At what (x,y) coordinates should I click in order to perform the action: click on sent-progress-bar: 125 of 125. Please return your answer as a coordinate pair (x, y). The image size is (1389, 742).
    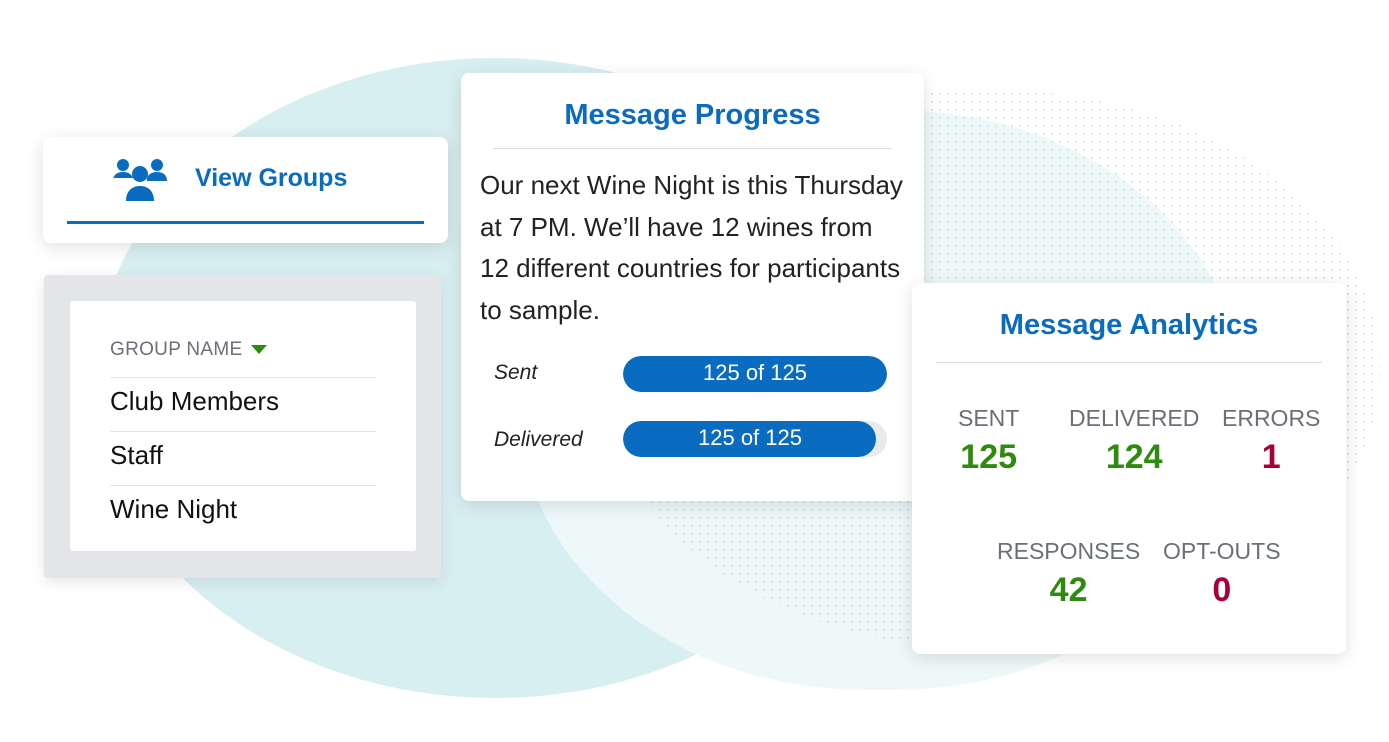
    Looking at the image, I should click on (755, 374).